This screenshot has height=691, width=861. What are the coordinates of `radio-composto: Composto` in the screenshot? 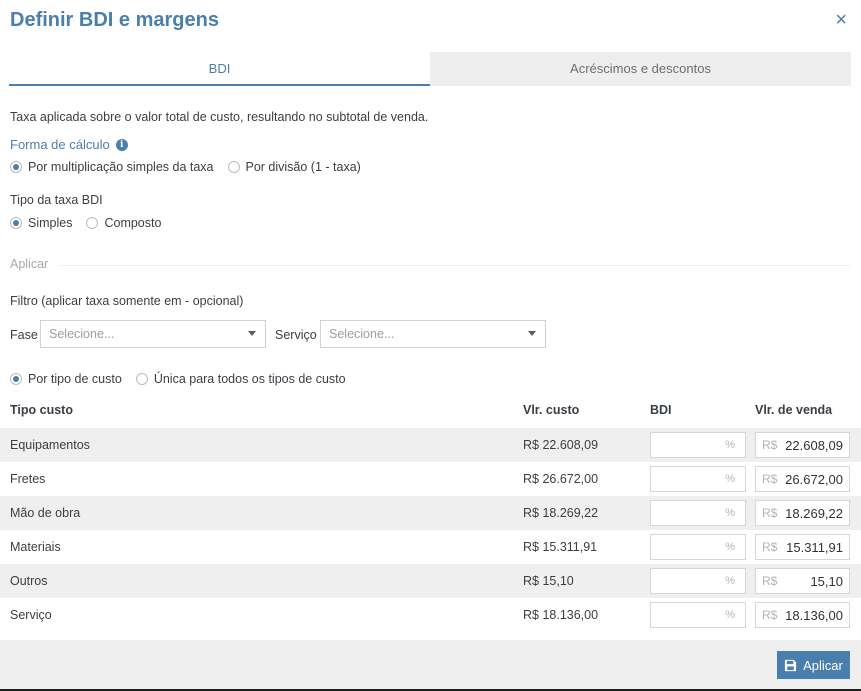 It's located at (123, 223).